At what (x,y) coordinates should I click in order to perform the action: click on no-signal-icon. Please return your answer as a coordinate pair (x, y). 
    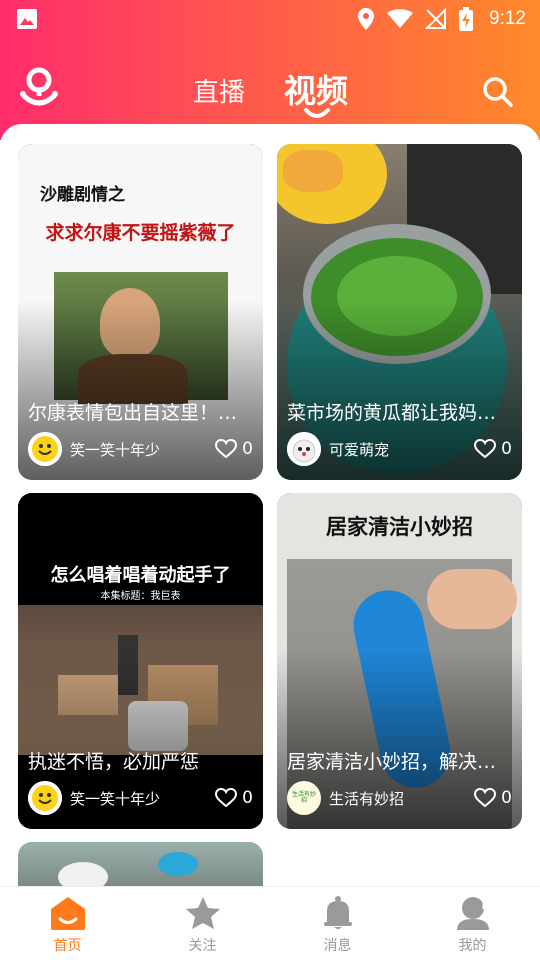
    Looking at the image, I should click on (436, 19).